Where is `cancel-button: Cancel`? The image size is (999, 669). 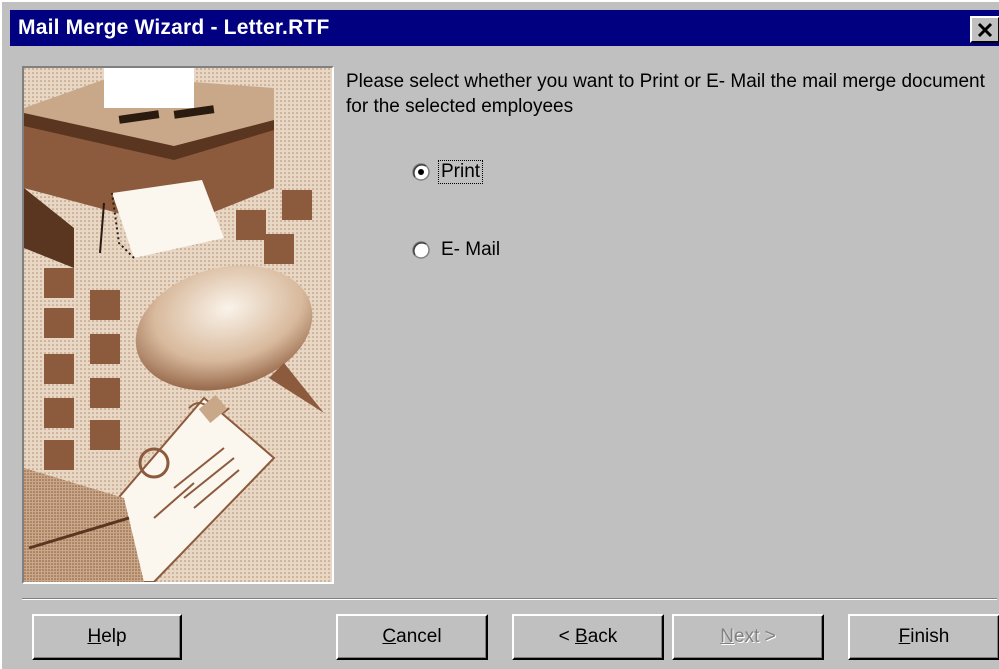 cancel-button: Cancel is located at coordinates (412, 637).